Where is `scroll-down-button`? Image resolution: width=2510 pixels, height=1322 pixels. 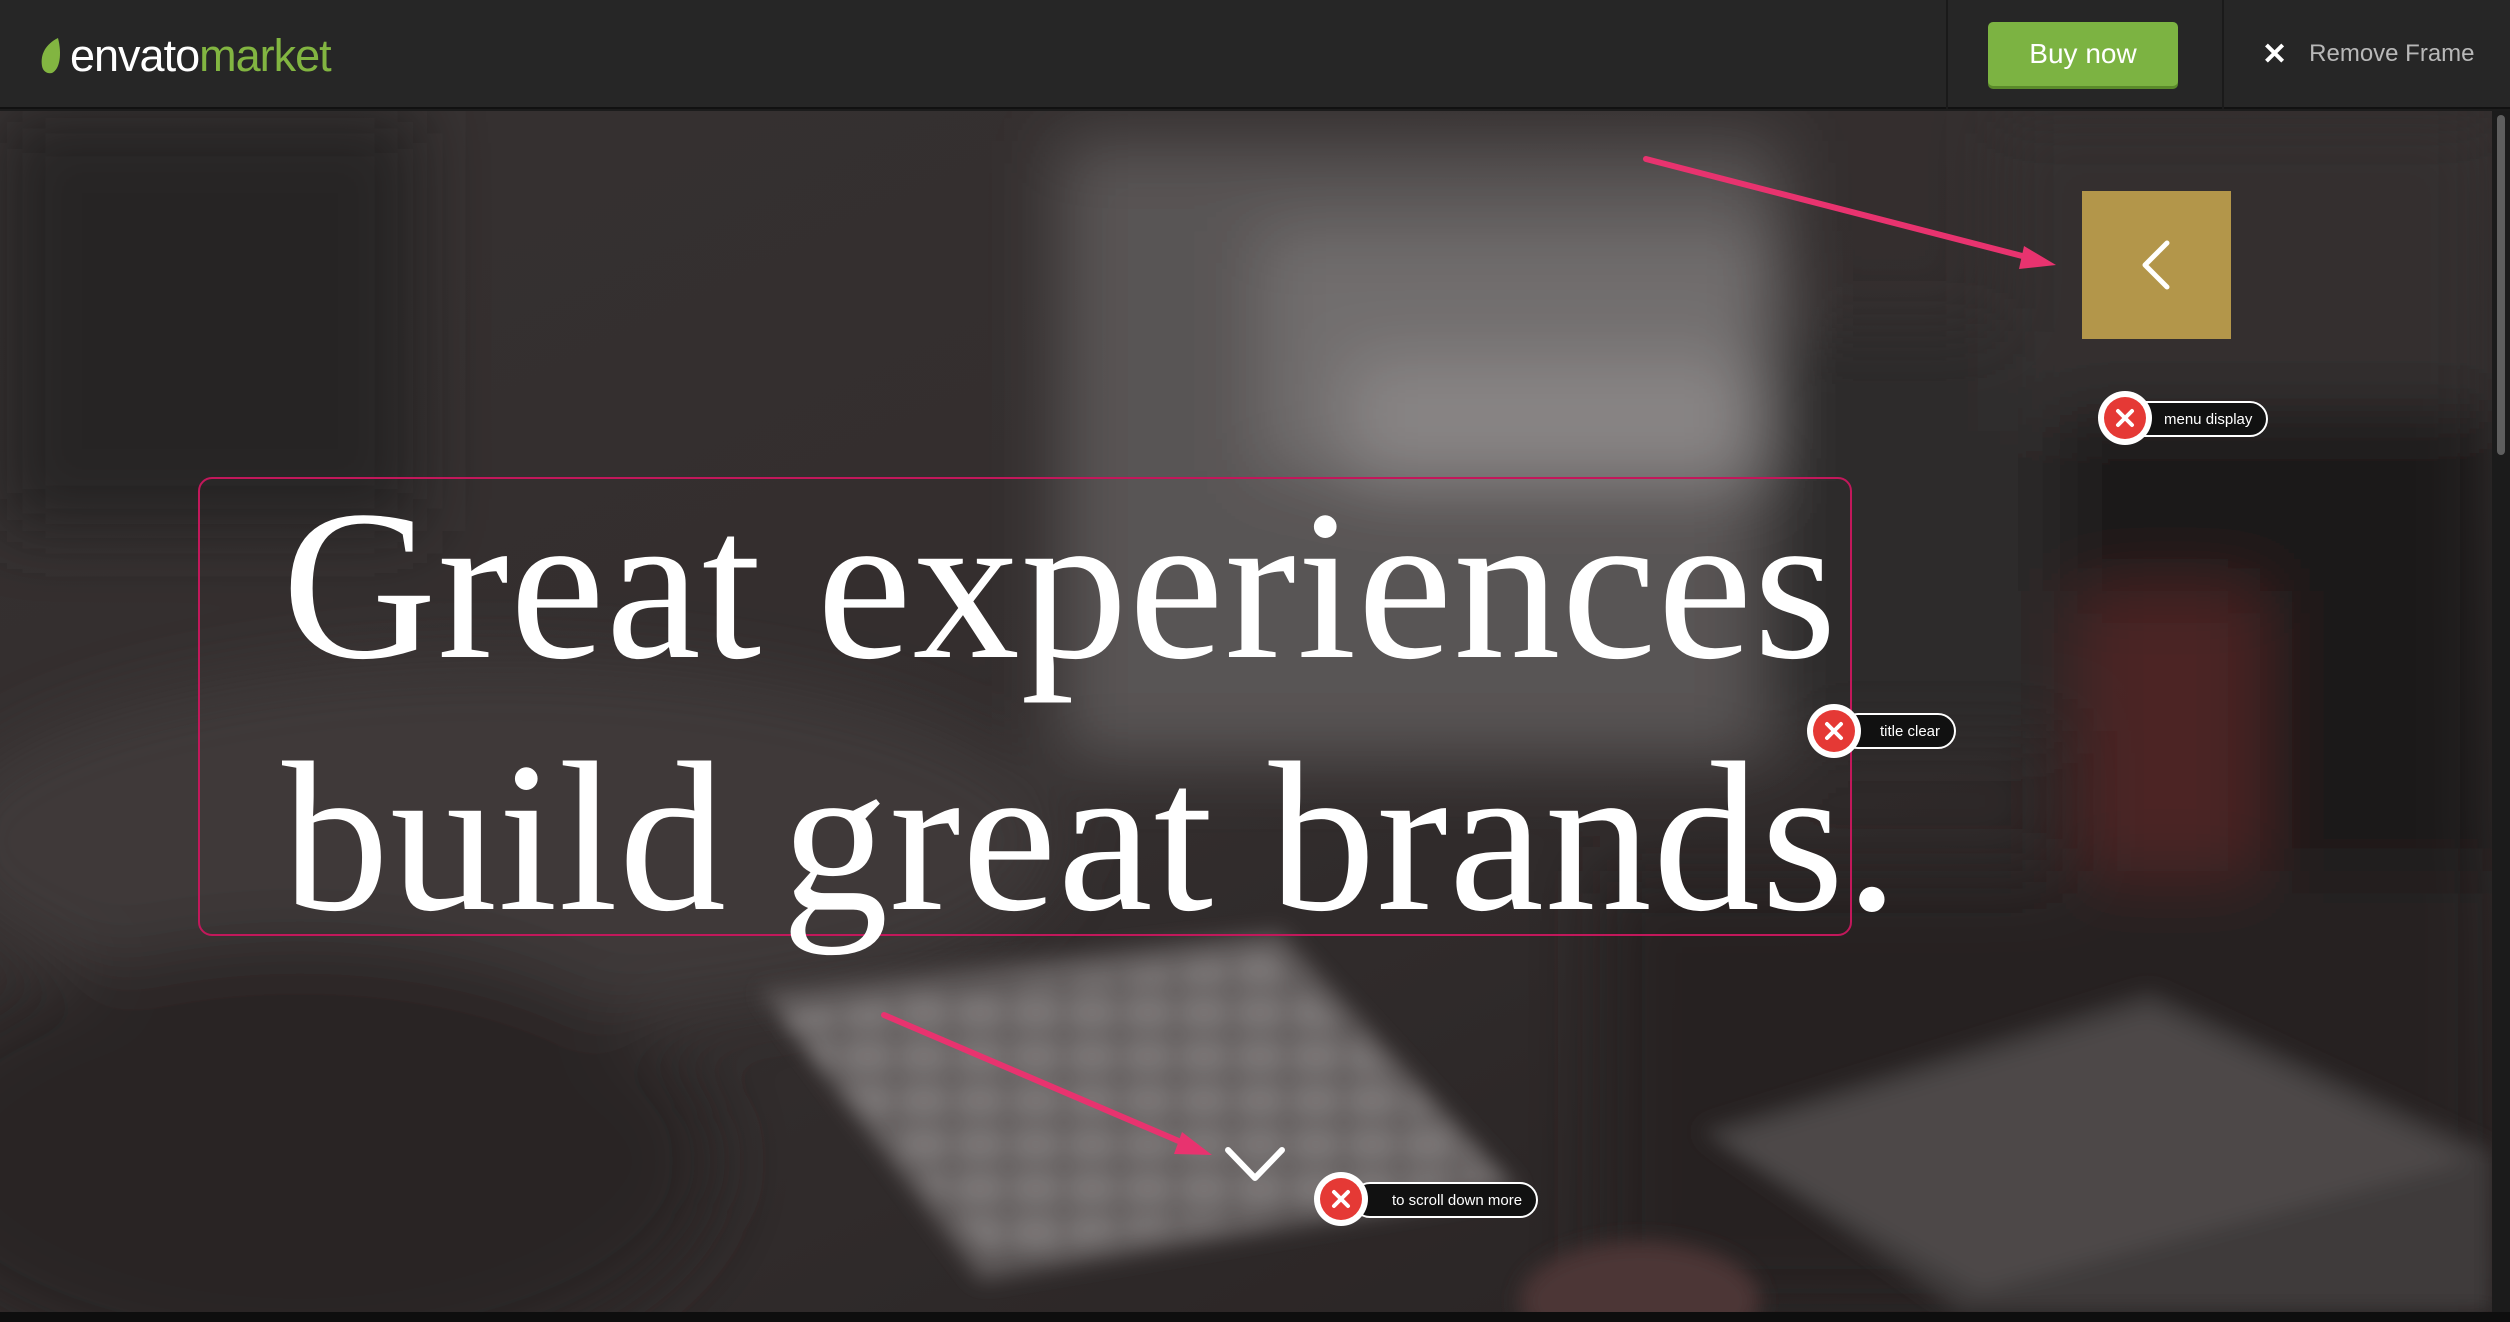 scroll-down-button is located at coordinates (1255, 1164).